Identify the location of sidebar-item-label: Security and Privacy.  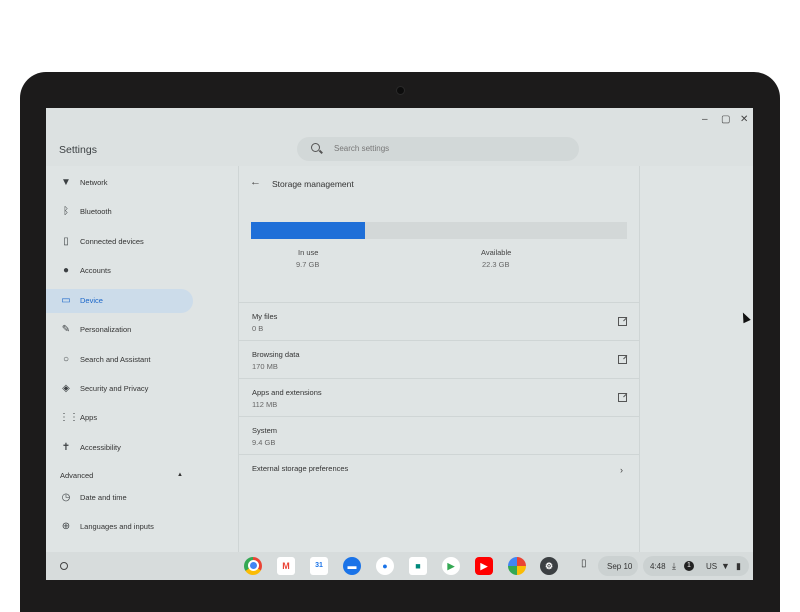
(114, 388).